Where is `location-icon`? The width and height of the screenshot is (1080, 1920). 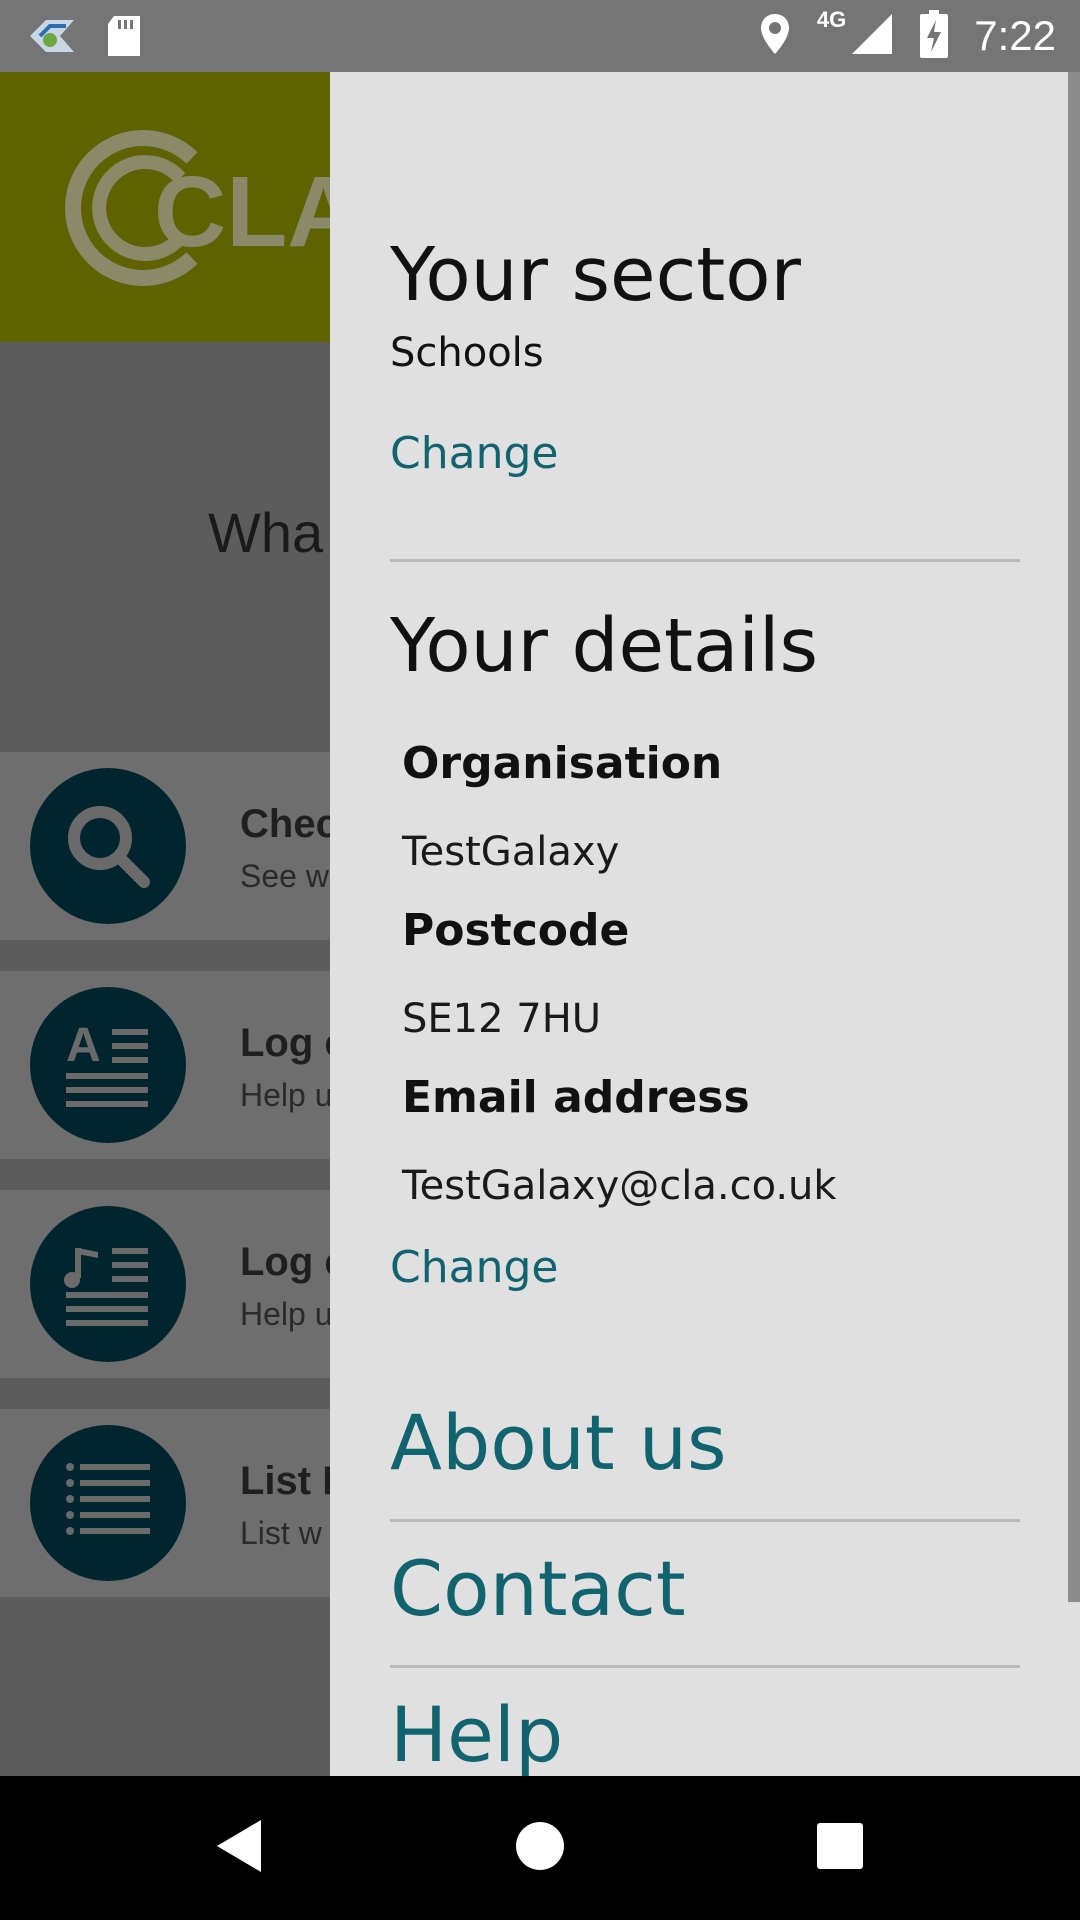
location-icon is located at coordinates (775, 36).